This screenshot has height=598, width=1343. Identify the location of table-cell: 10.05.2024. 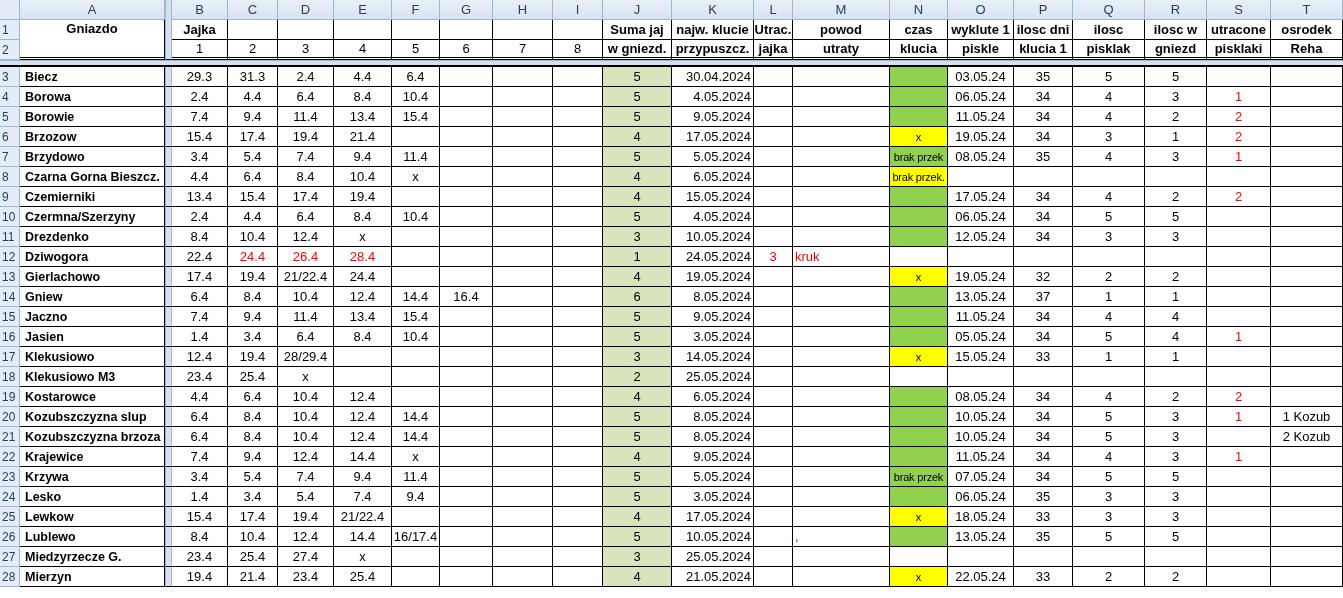
(713, 537).